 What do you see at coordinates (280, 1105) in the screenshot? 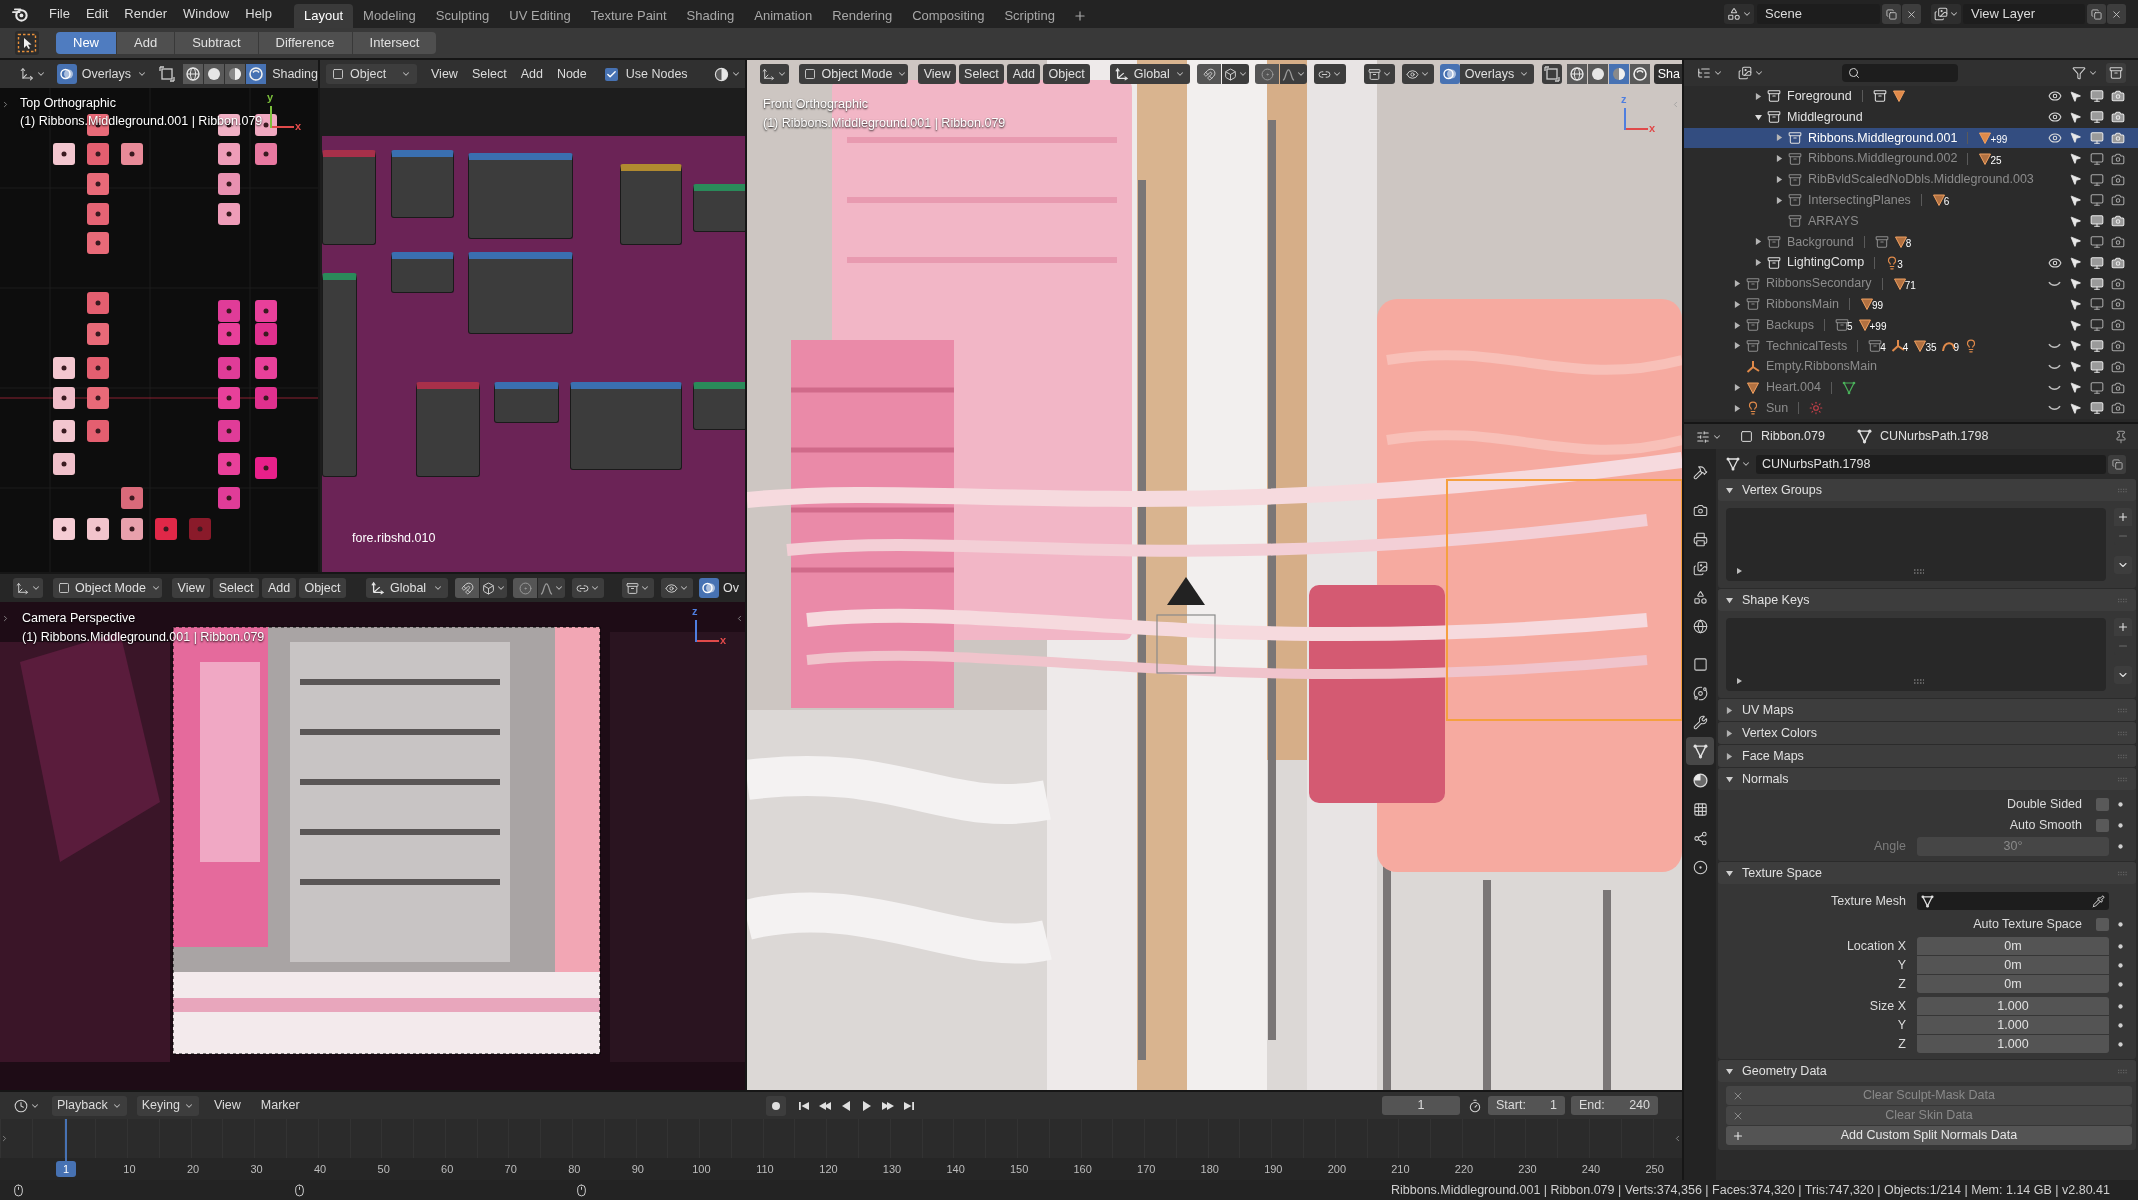
I see `menu-button: Marker` at bounding box center [280, 1105].